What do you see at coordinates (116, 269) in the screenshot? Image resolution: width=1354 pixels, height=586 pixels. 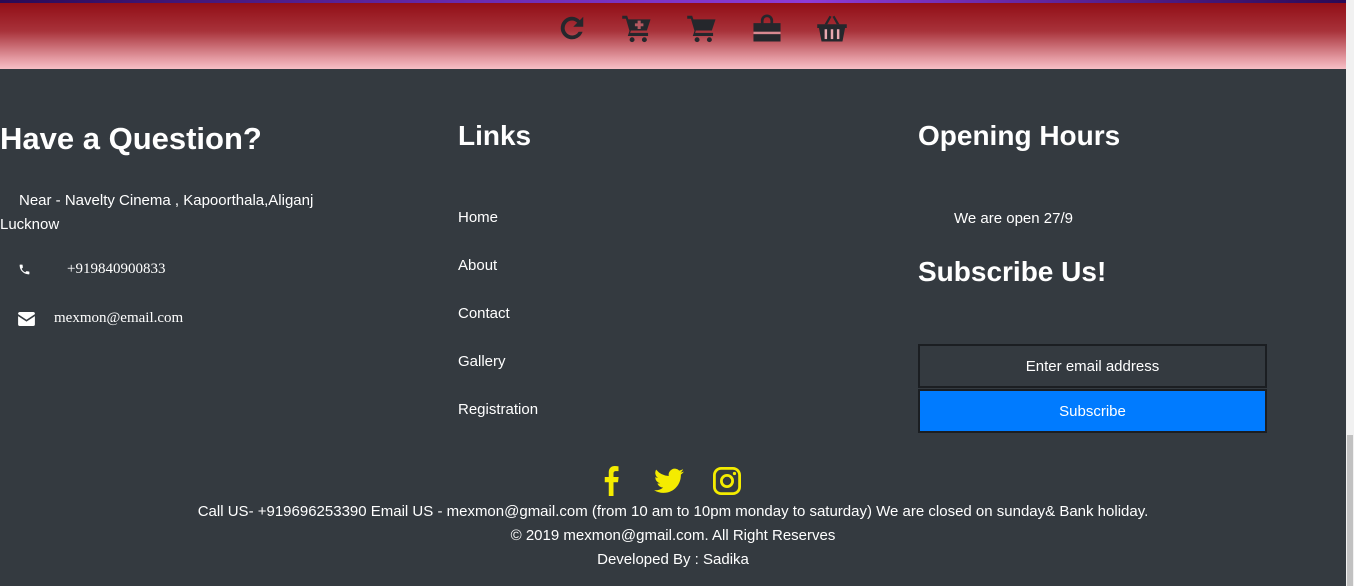 I see `phone-number: +919840900833` at bounding box center [116, 269].